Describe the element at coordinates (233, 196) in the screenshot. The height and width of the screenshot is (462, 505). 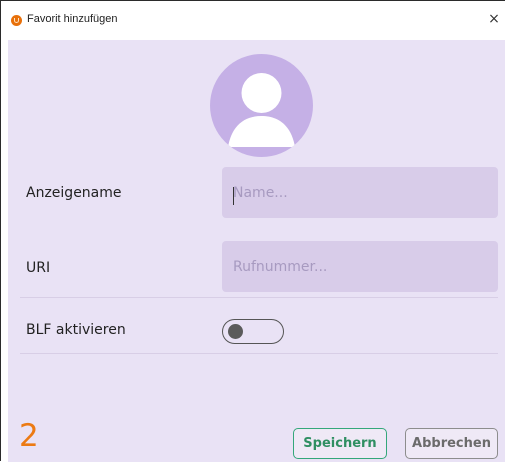
I see `text-caret` at that location.